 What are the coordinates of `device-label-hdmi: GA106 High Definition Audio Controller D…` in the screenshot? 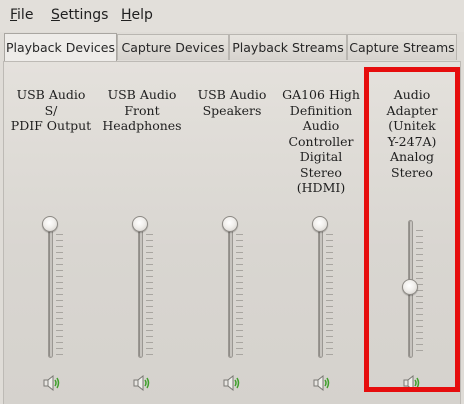 It's located at (321, 141).